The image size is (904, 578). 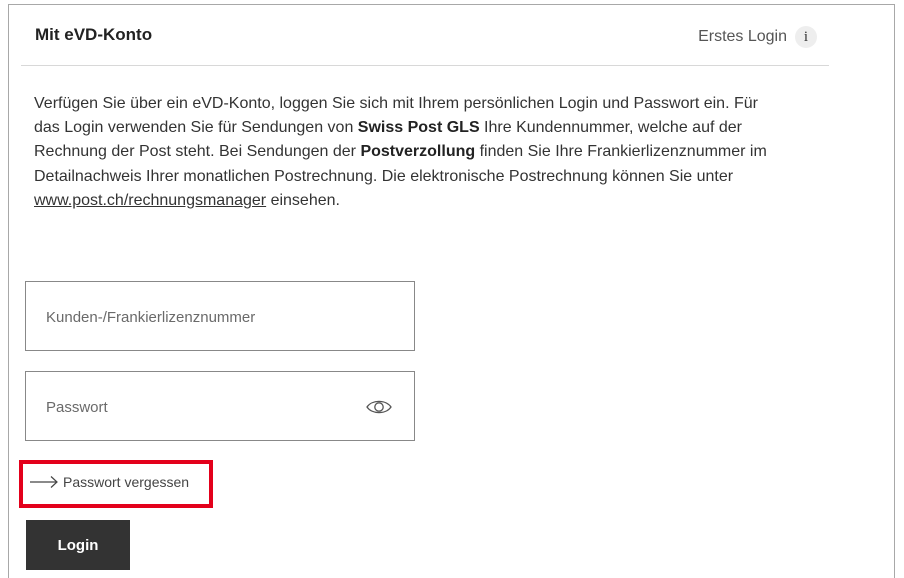 What do you see at coordinates (150, 200) in the screenshot?
I see `rechnungsmanager-link: www.post.ch/rechnungsmanager` at bounding box center [150, 200].